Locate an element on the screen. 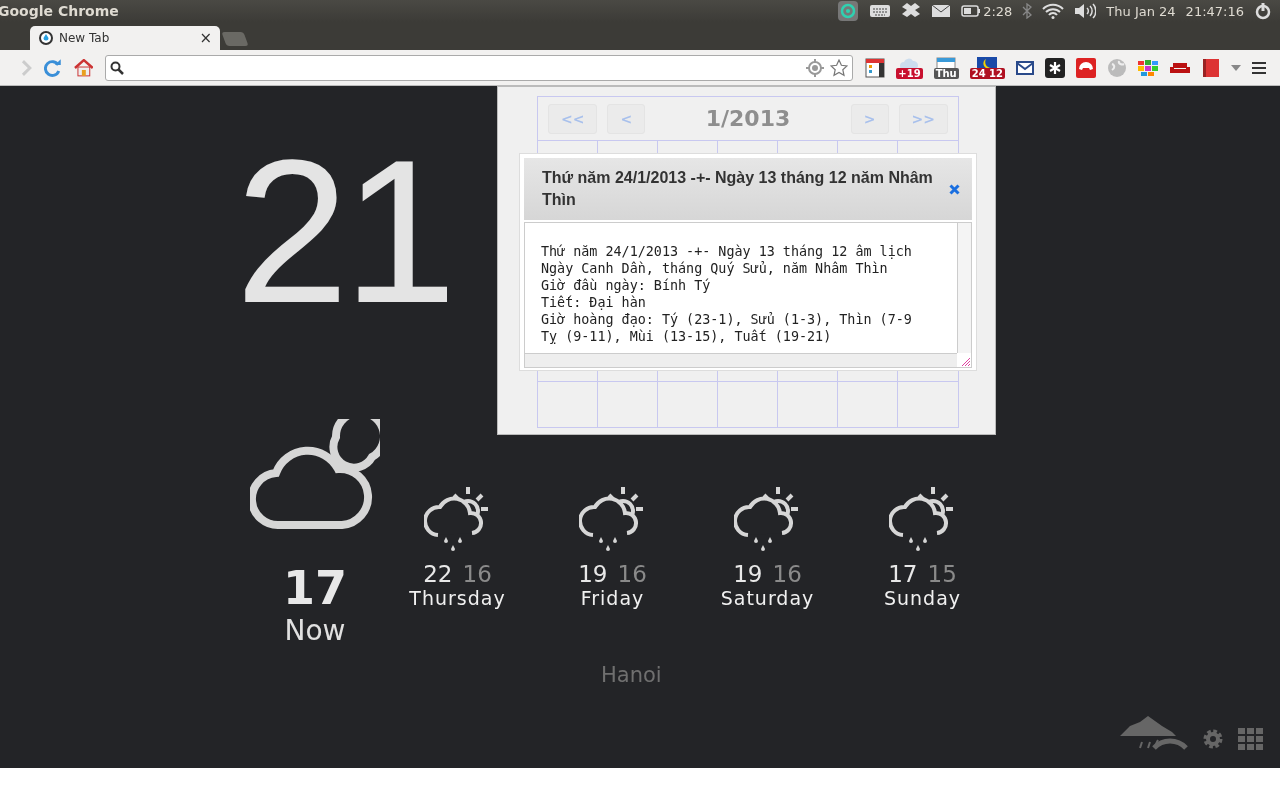  volume-icon is located at coordinates (1085, 11).